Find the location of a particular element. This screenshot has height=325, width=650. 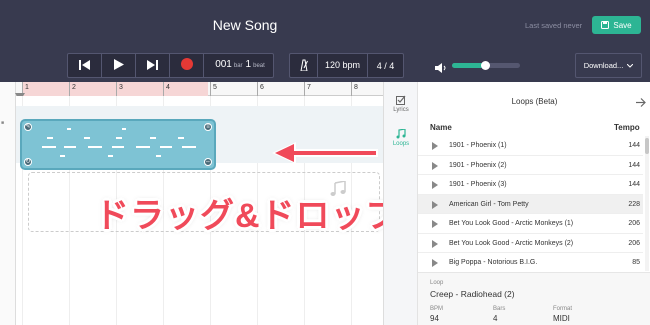

transport-controls: 001 bar 1 beat is located at coordinates (170, 65).